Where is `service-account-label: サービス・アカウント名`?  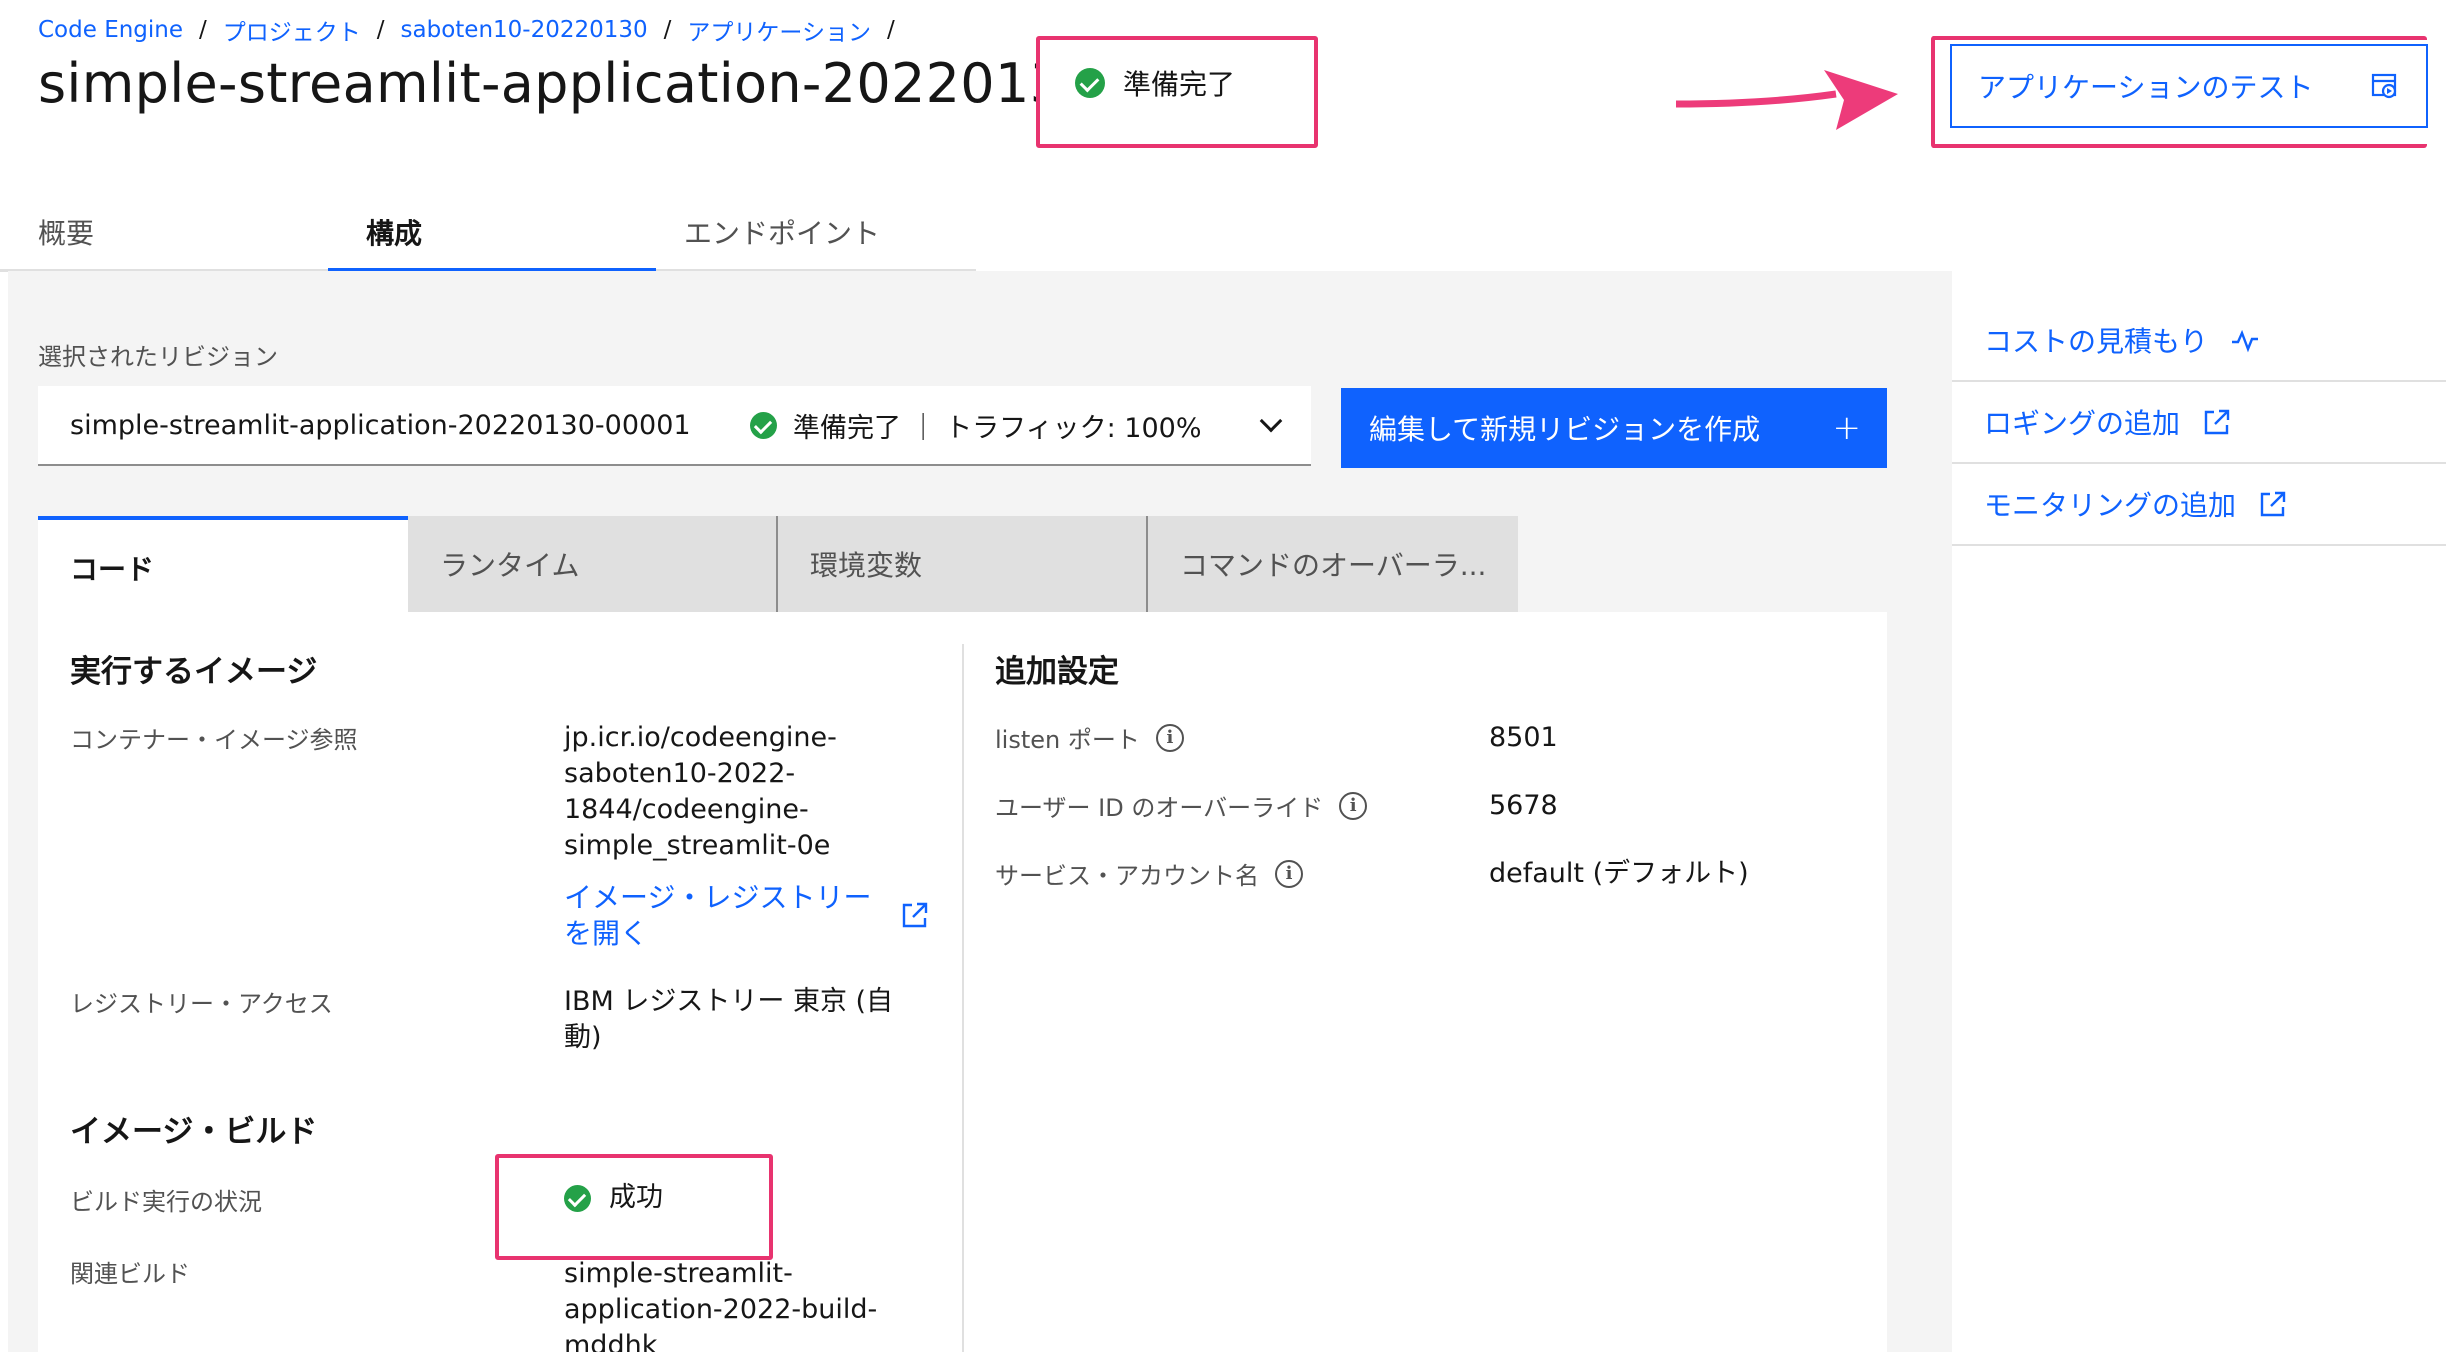 service-account-label: サービス・アカウント名 is located at coordinates (1149, 873).